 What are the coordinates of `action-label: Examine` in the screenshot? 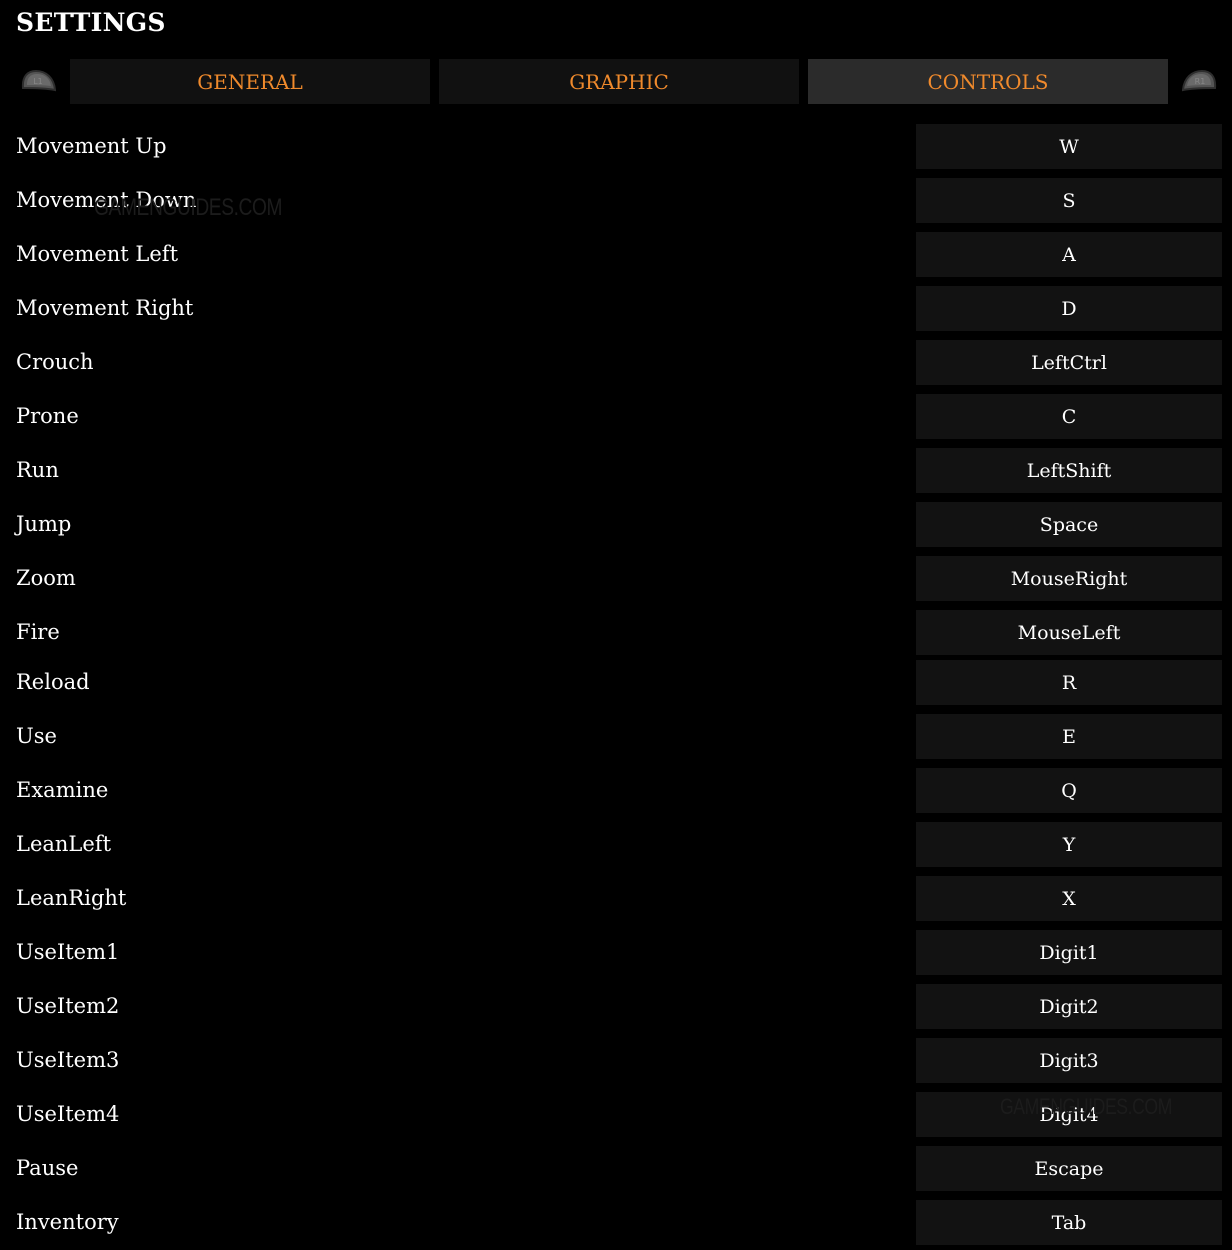 It's located at (62, 790).